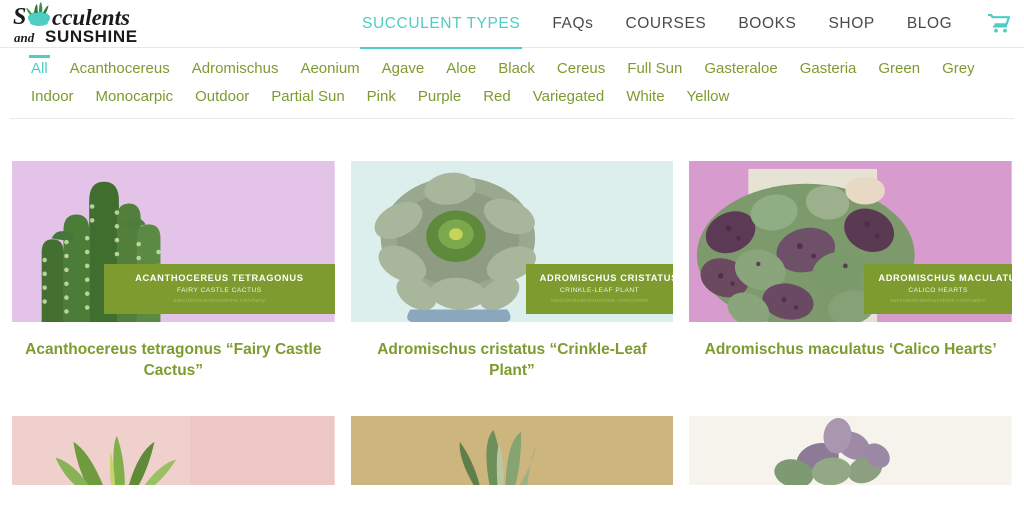 This screenshot has height=520, width=1024. I want to click on logo-graphic: S cculents and SUNSHINE, so click(75, 23).